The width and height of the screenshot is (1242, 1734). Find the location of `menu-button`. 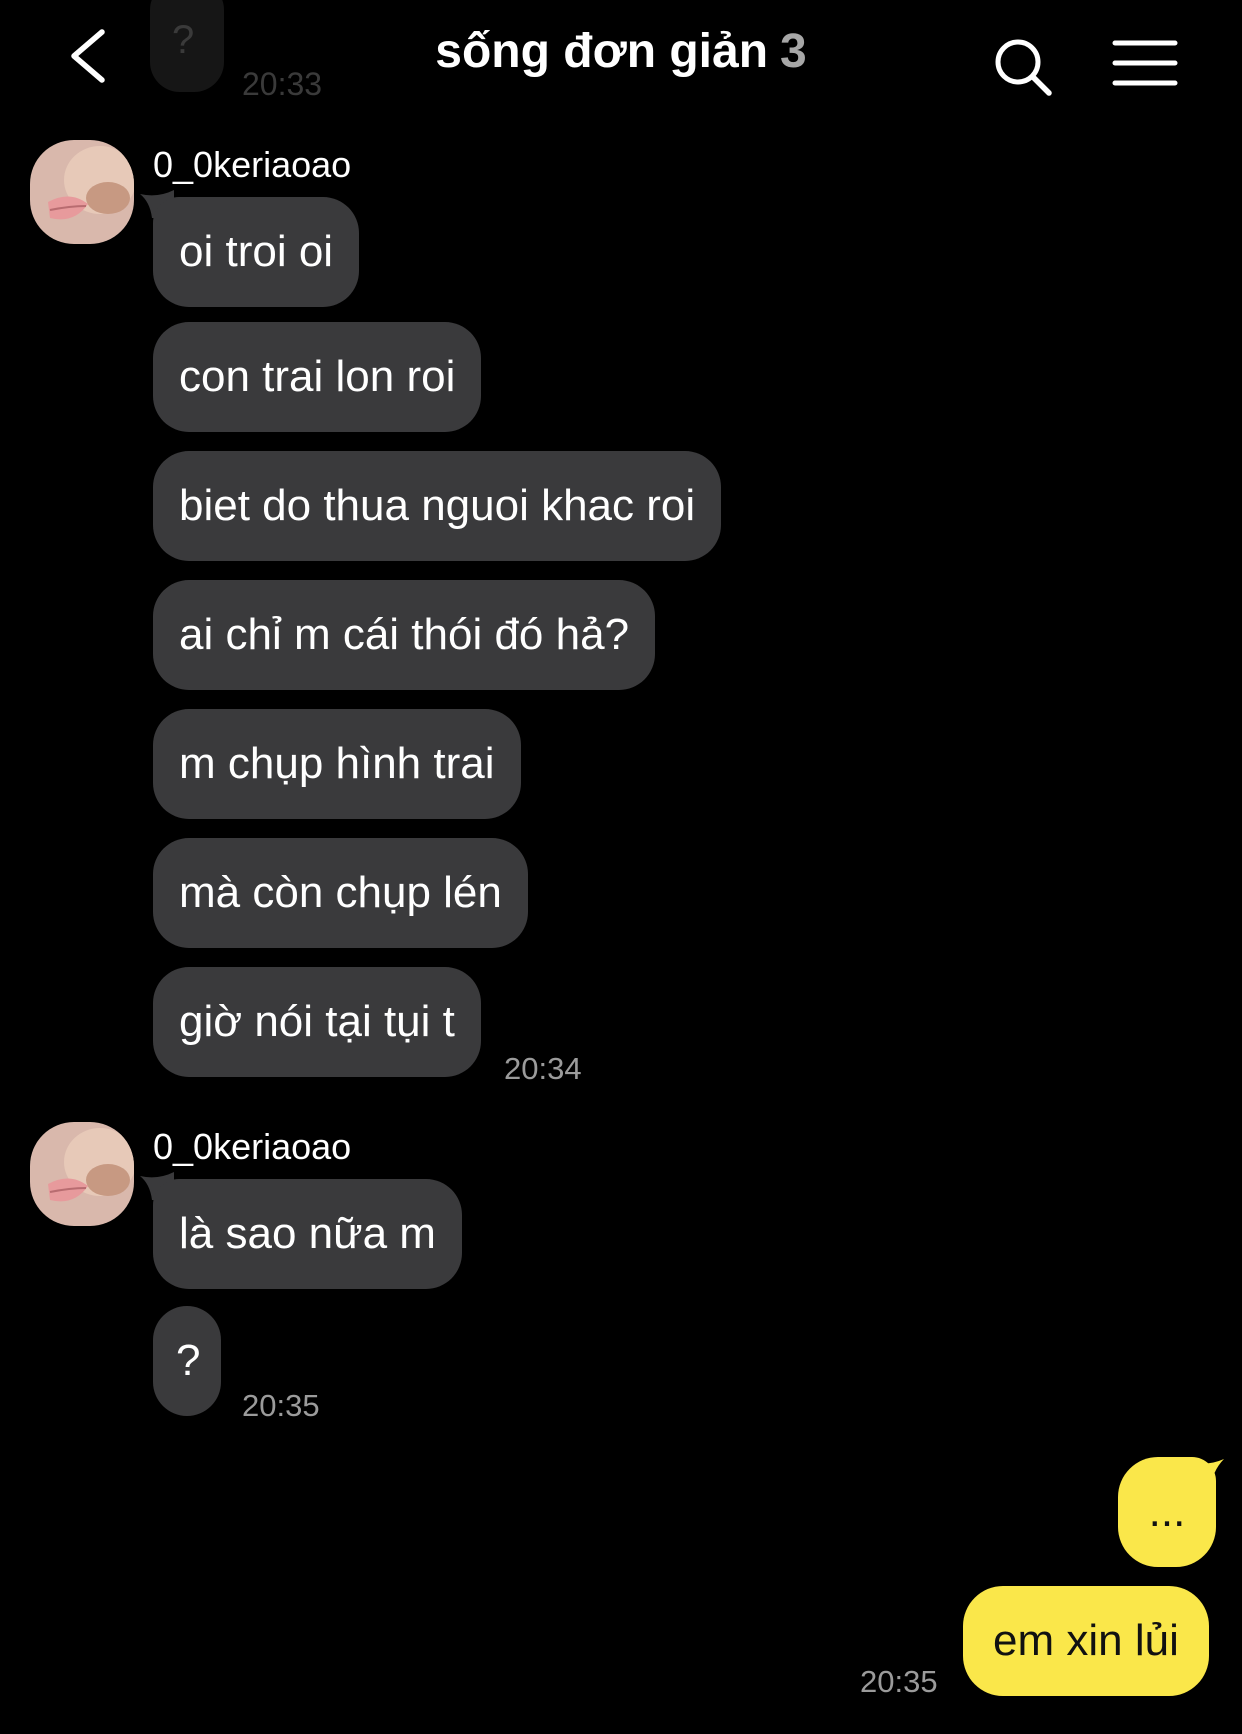

menu-button is located at coordinates (1145, 63).